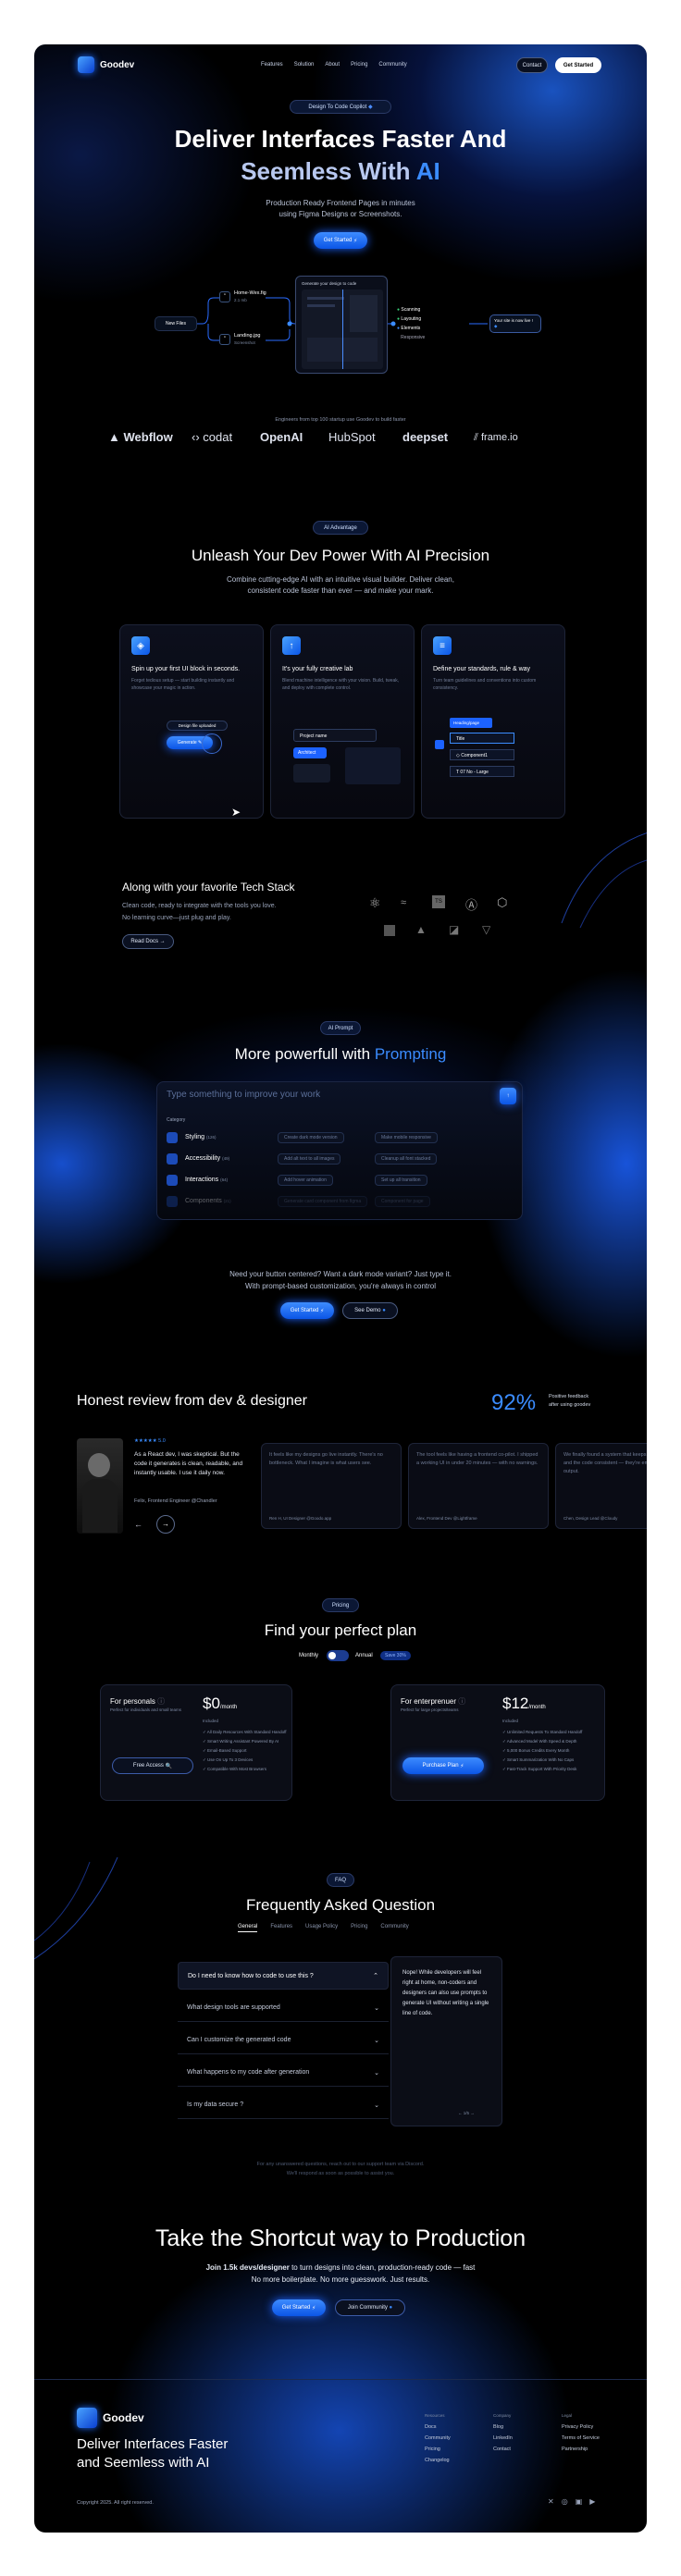 The image size is (681, 2576). Describe the element at coordinates (394, 1928) in the screenshot. I see `tab-community: Community` at that location.